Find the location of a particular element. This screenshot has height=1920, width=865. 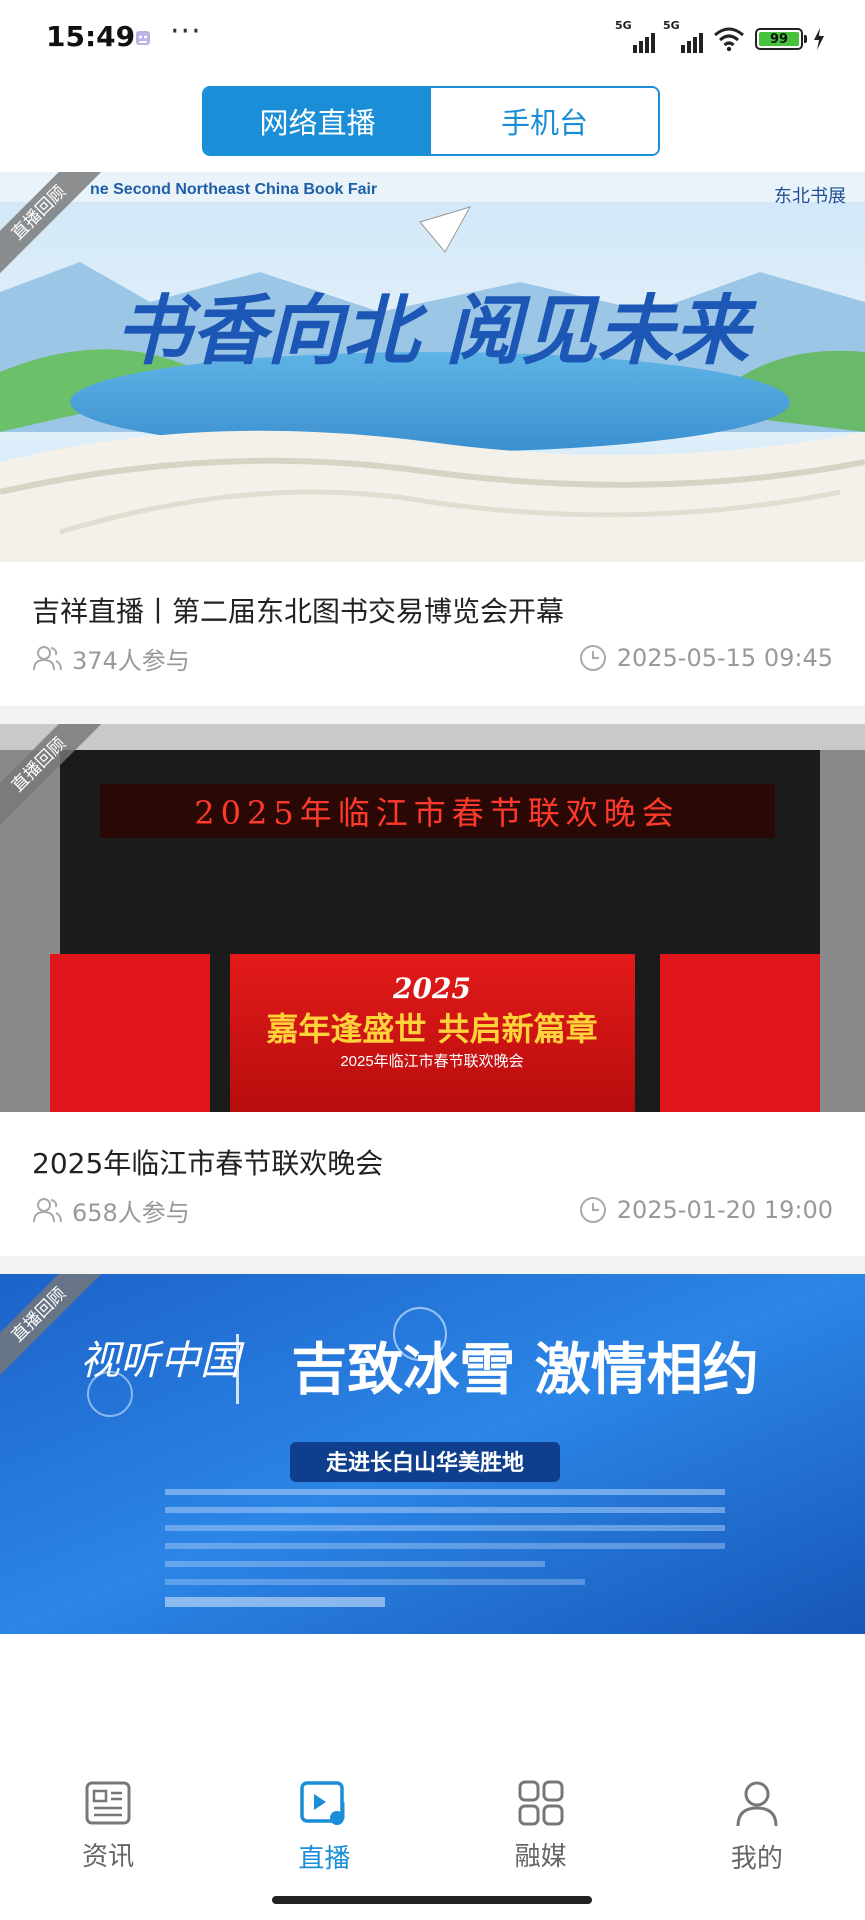

home-indicator is located at coordinates (432, 1900).